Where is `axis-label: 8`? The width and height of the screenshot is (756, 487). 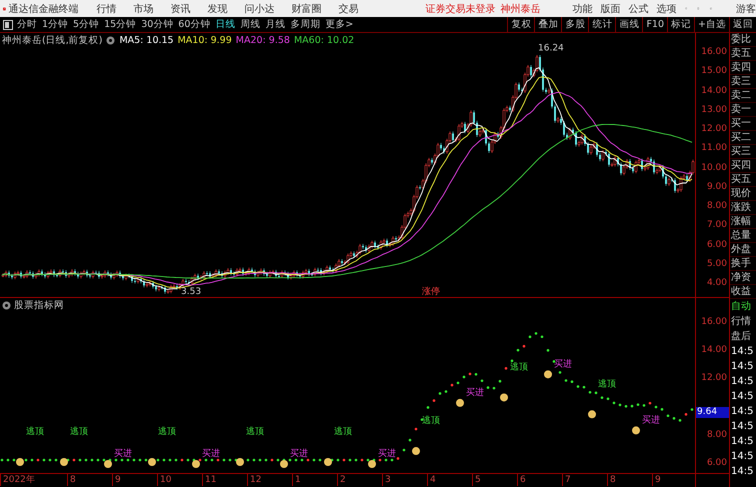 axis-label: 8 is located at coordinates (71, 480).